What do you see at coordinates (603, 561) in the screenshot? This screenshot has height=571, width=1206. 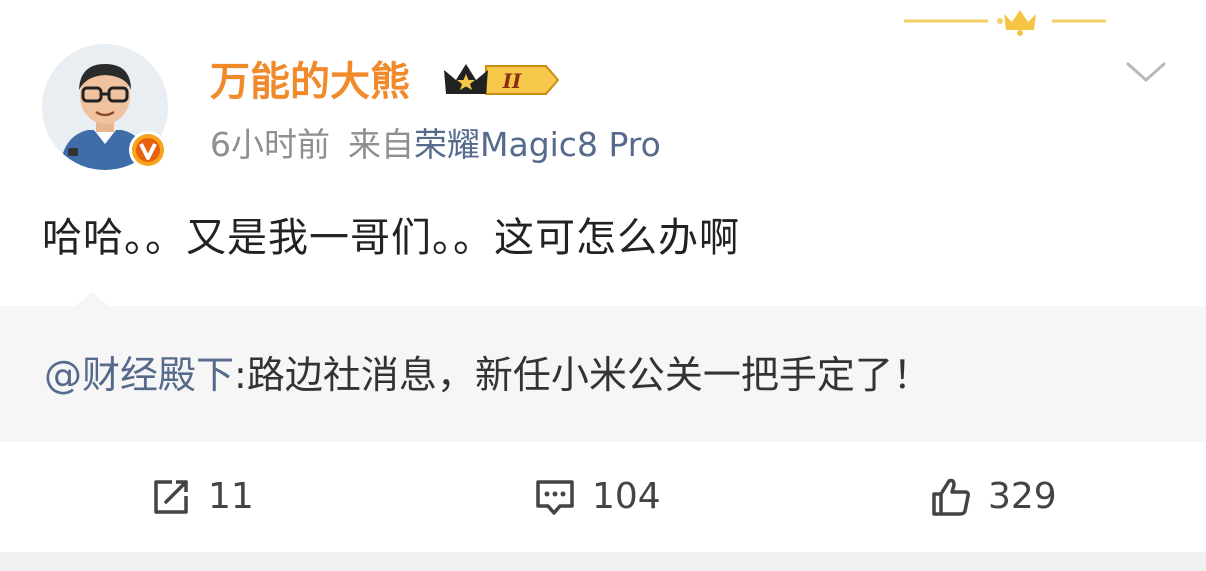 I see `bottom-divider` at bounding box center [603, 561].